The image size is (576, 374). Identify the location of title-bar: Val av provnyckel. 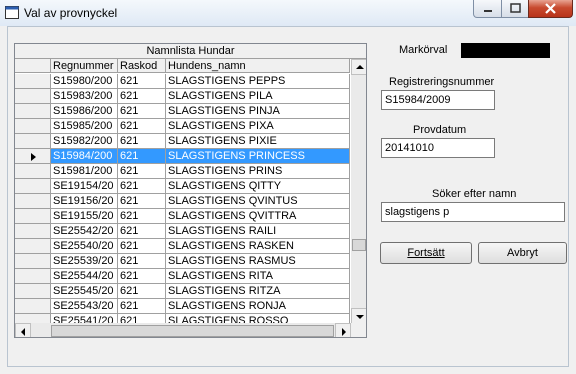
(288, 13).